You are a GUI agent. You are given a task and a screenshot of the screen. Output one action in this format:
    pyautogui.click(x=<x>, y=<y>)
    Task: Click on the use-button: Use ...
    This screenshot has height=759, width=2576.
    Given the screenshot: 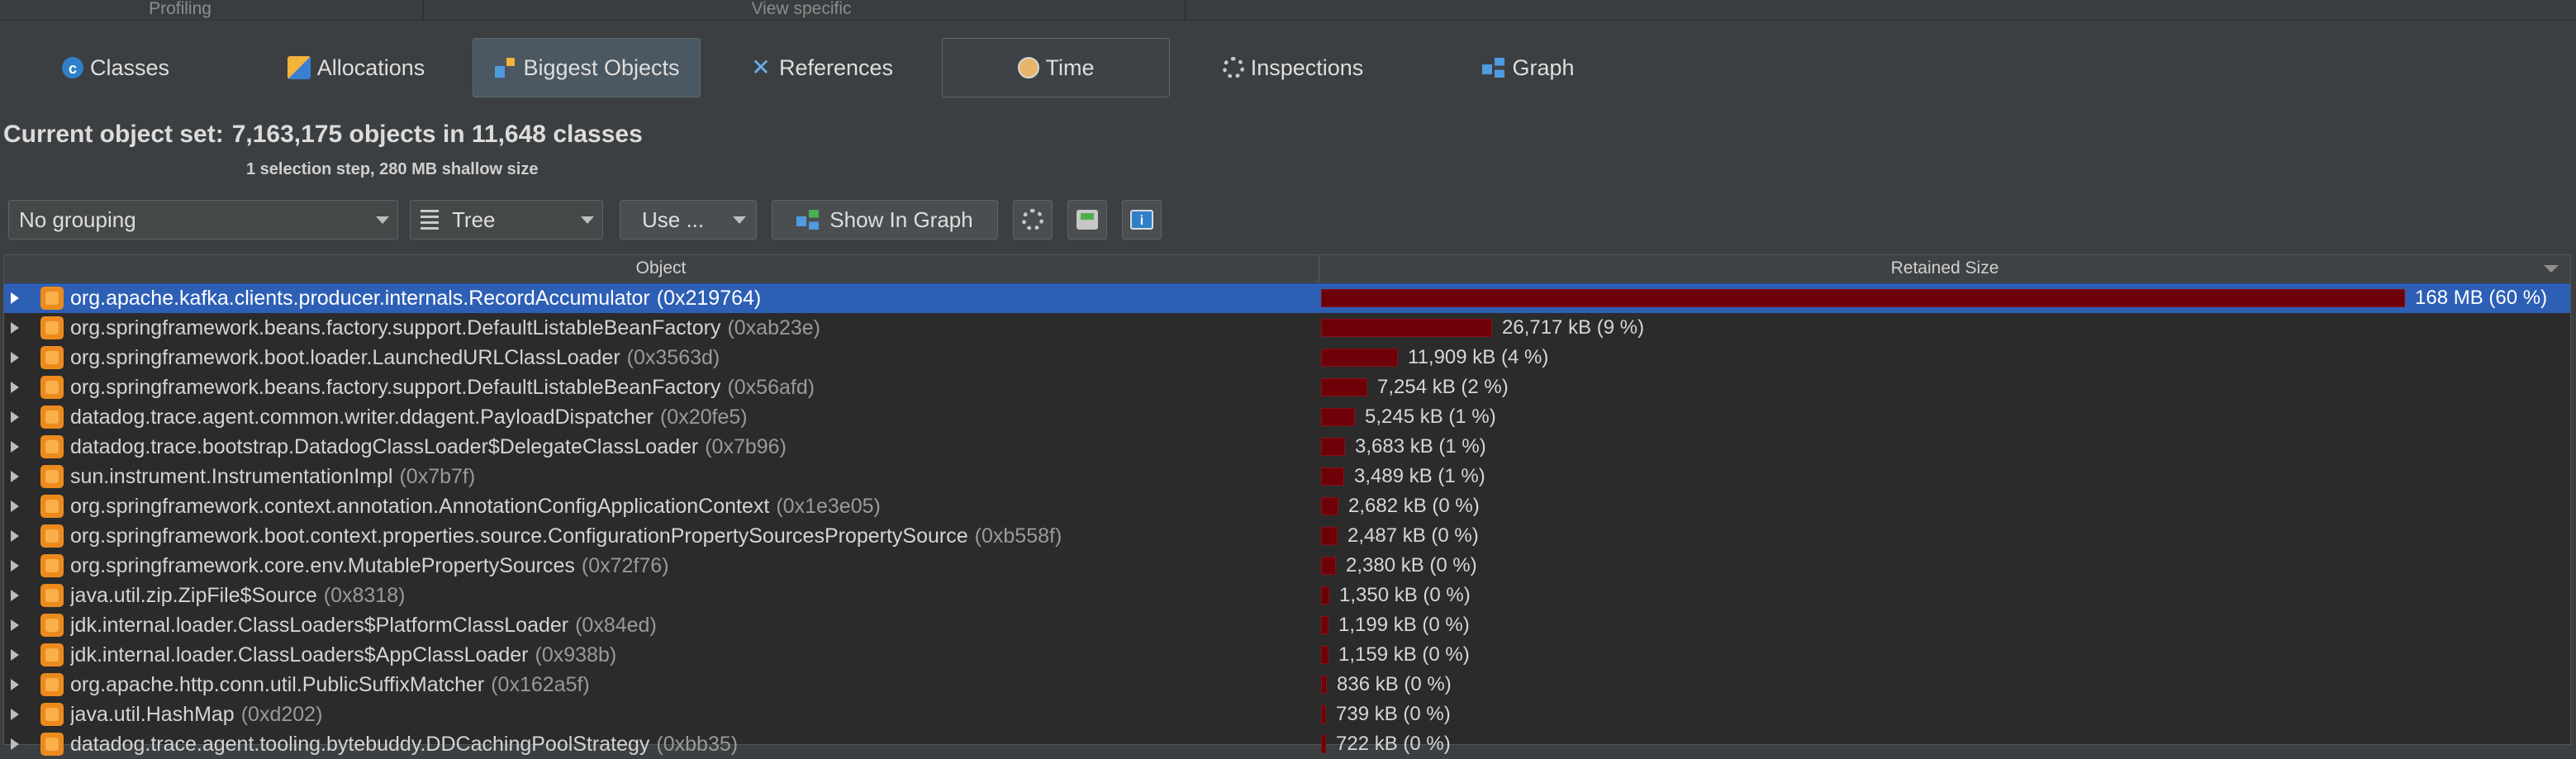 What is the action you would take?
    pyautogui.click(x=688, y=220)
    